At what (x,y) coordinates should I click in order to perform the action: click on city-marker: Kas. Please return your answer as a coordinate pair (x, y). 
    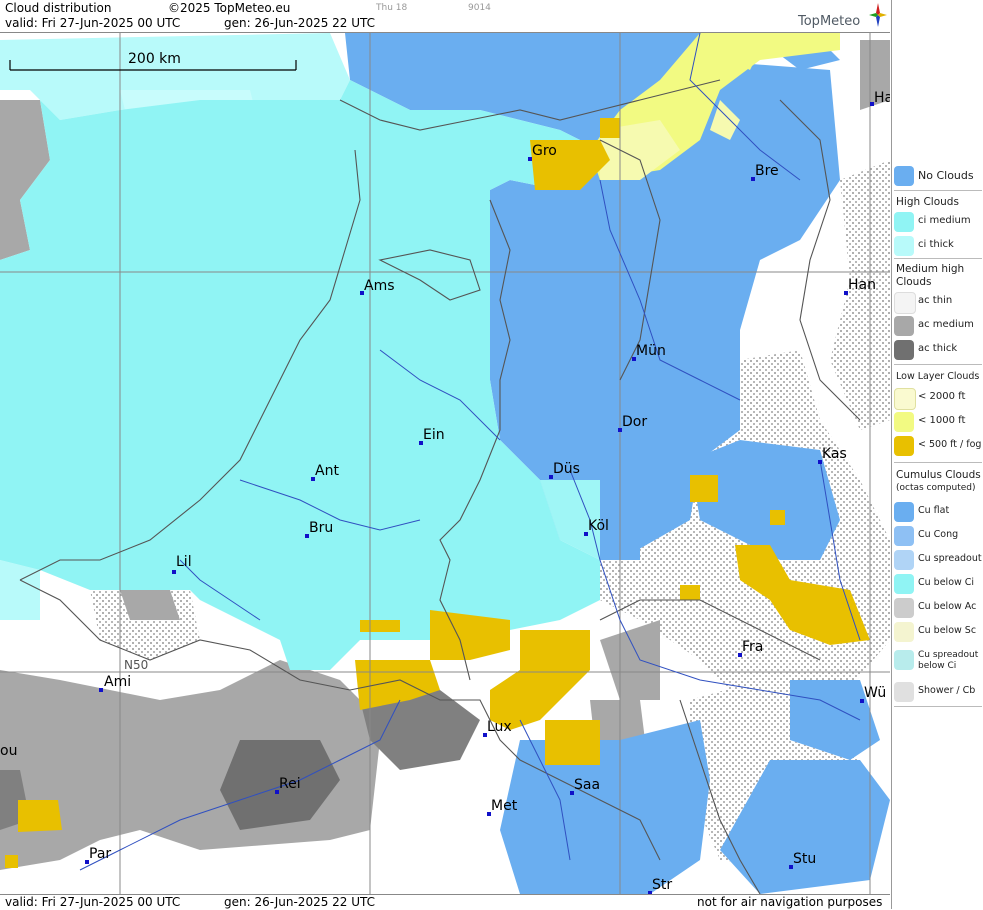
    Looking at the image, I should click on (832, 455).